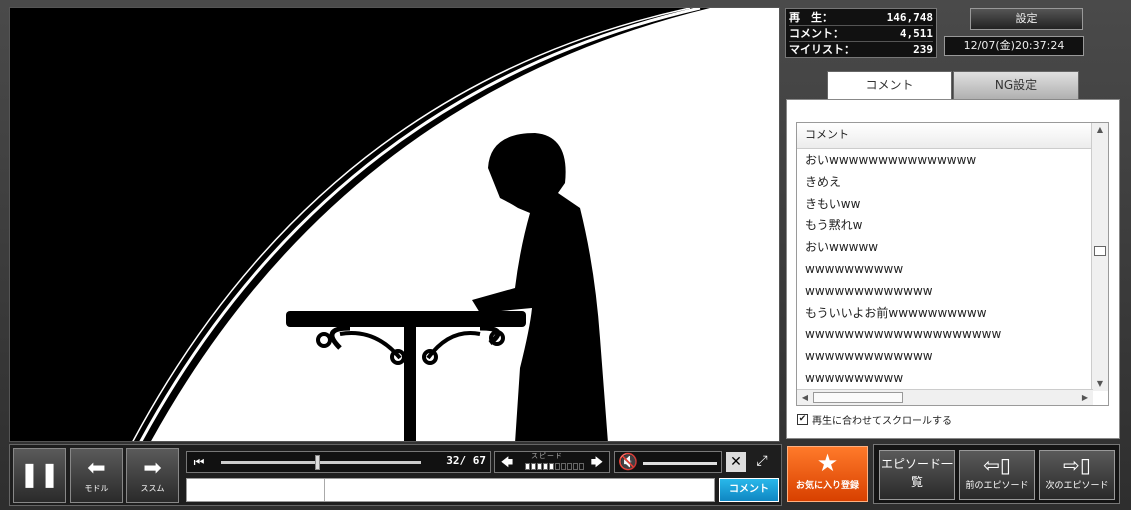  Describe the element at coordinates (909, 17) in the screenshot. I see `play-count-value: 146,748` at that location.